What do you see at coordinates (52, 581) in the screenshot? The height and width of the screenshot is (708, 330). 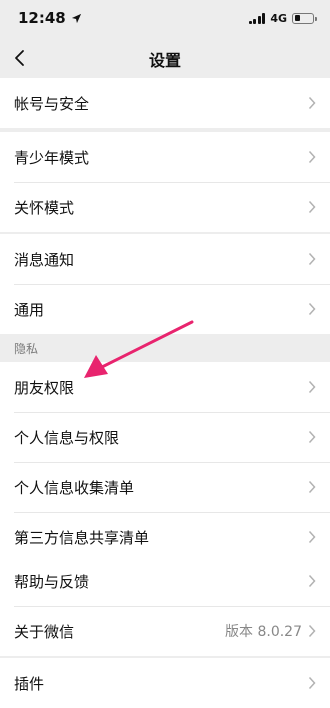 I see `row-label: 帮助与反馈` at bounding box center [52, 581].